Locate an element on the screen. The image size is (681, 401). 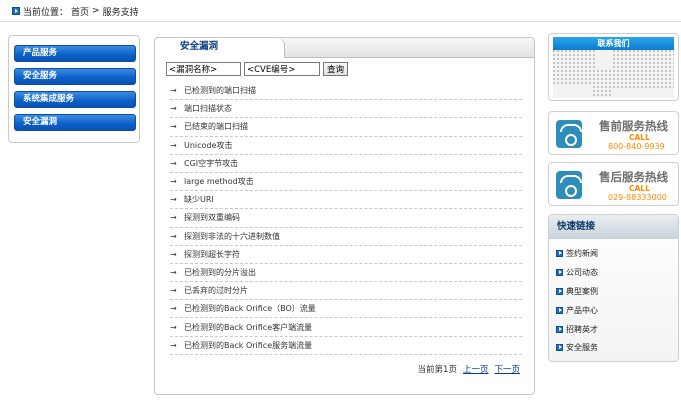
left-menu: 产品服务 安全服务 系统集成服务 安全漏洞 is located at coordinates (74, 89).